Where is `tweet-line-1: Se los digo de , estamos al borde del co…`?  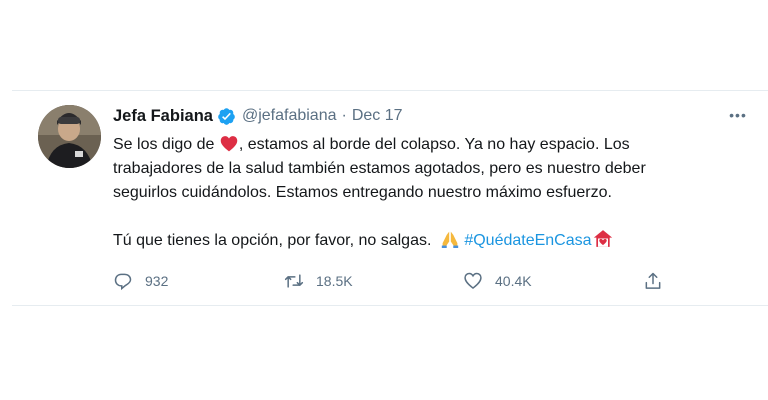
tweet-line-1: Se los digo de , estamos al borde del co… is located at coordinates (423, 145).